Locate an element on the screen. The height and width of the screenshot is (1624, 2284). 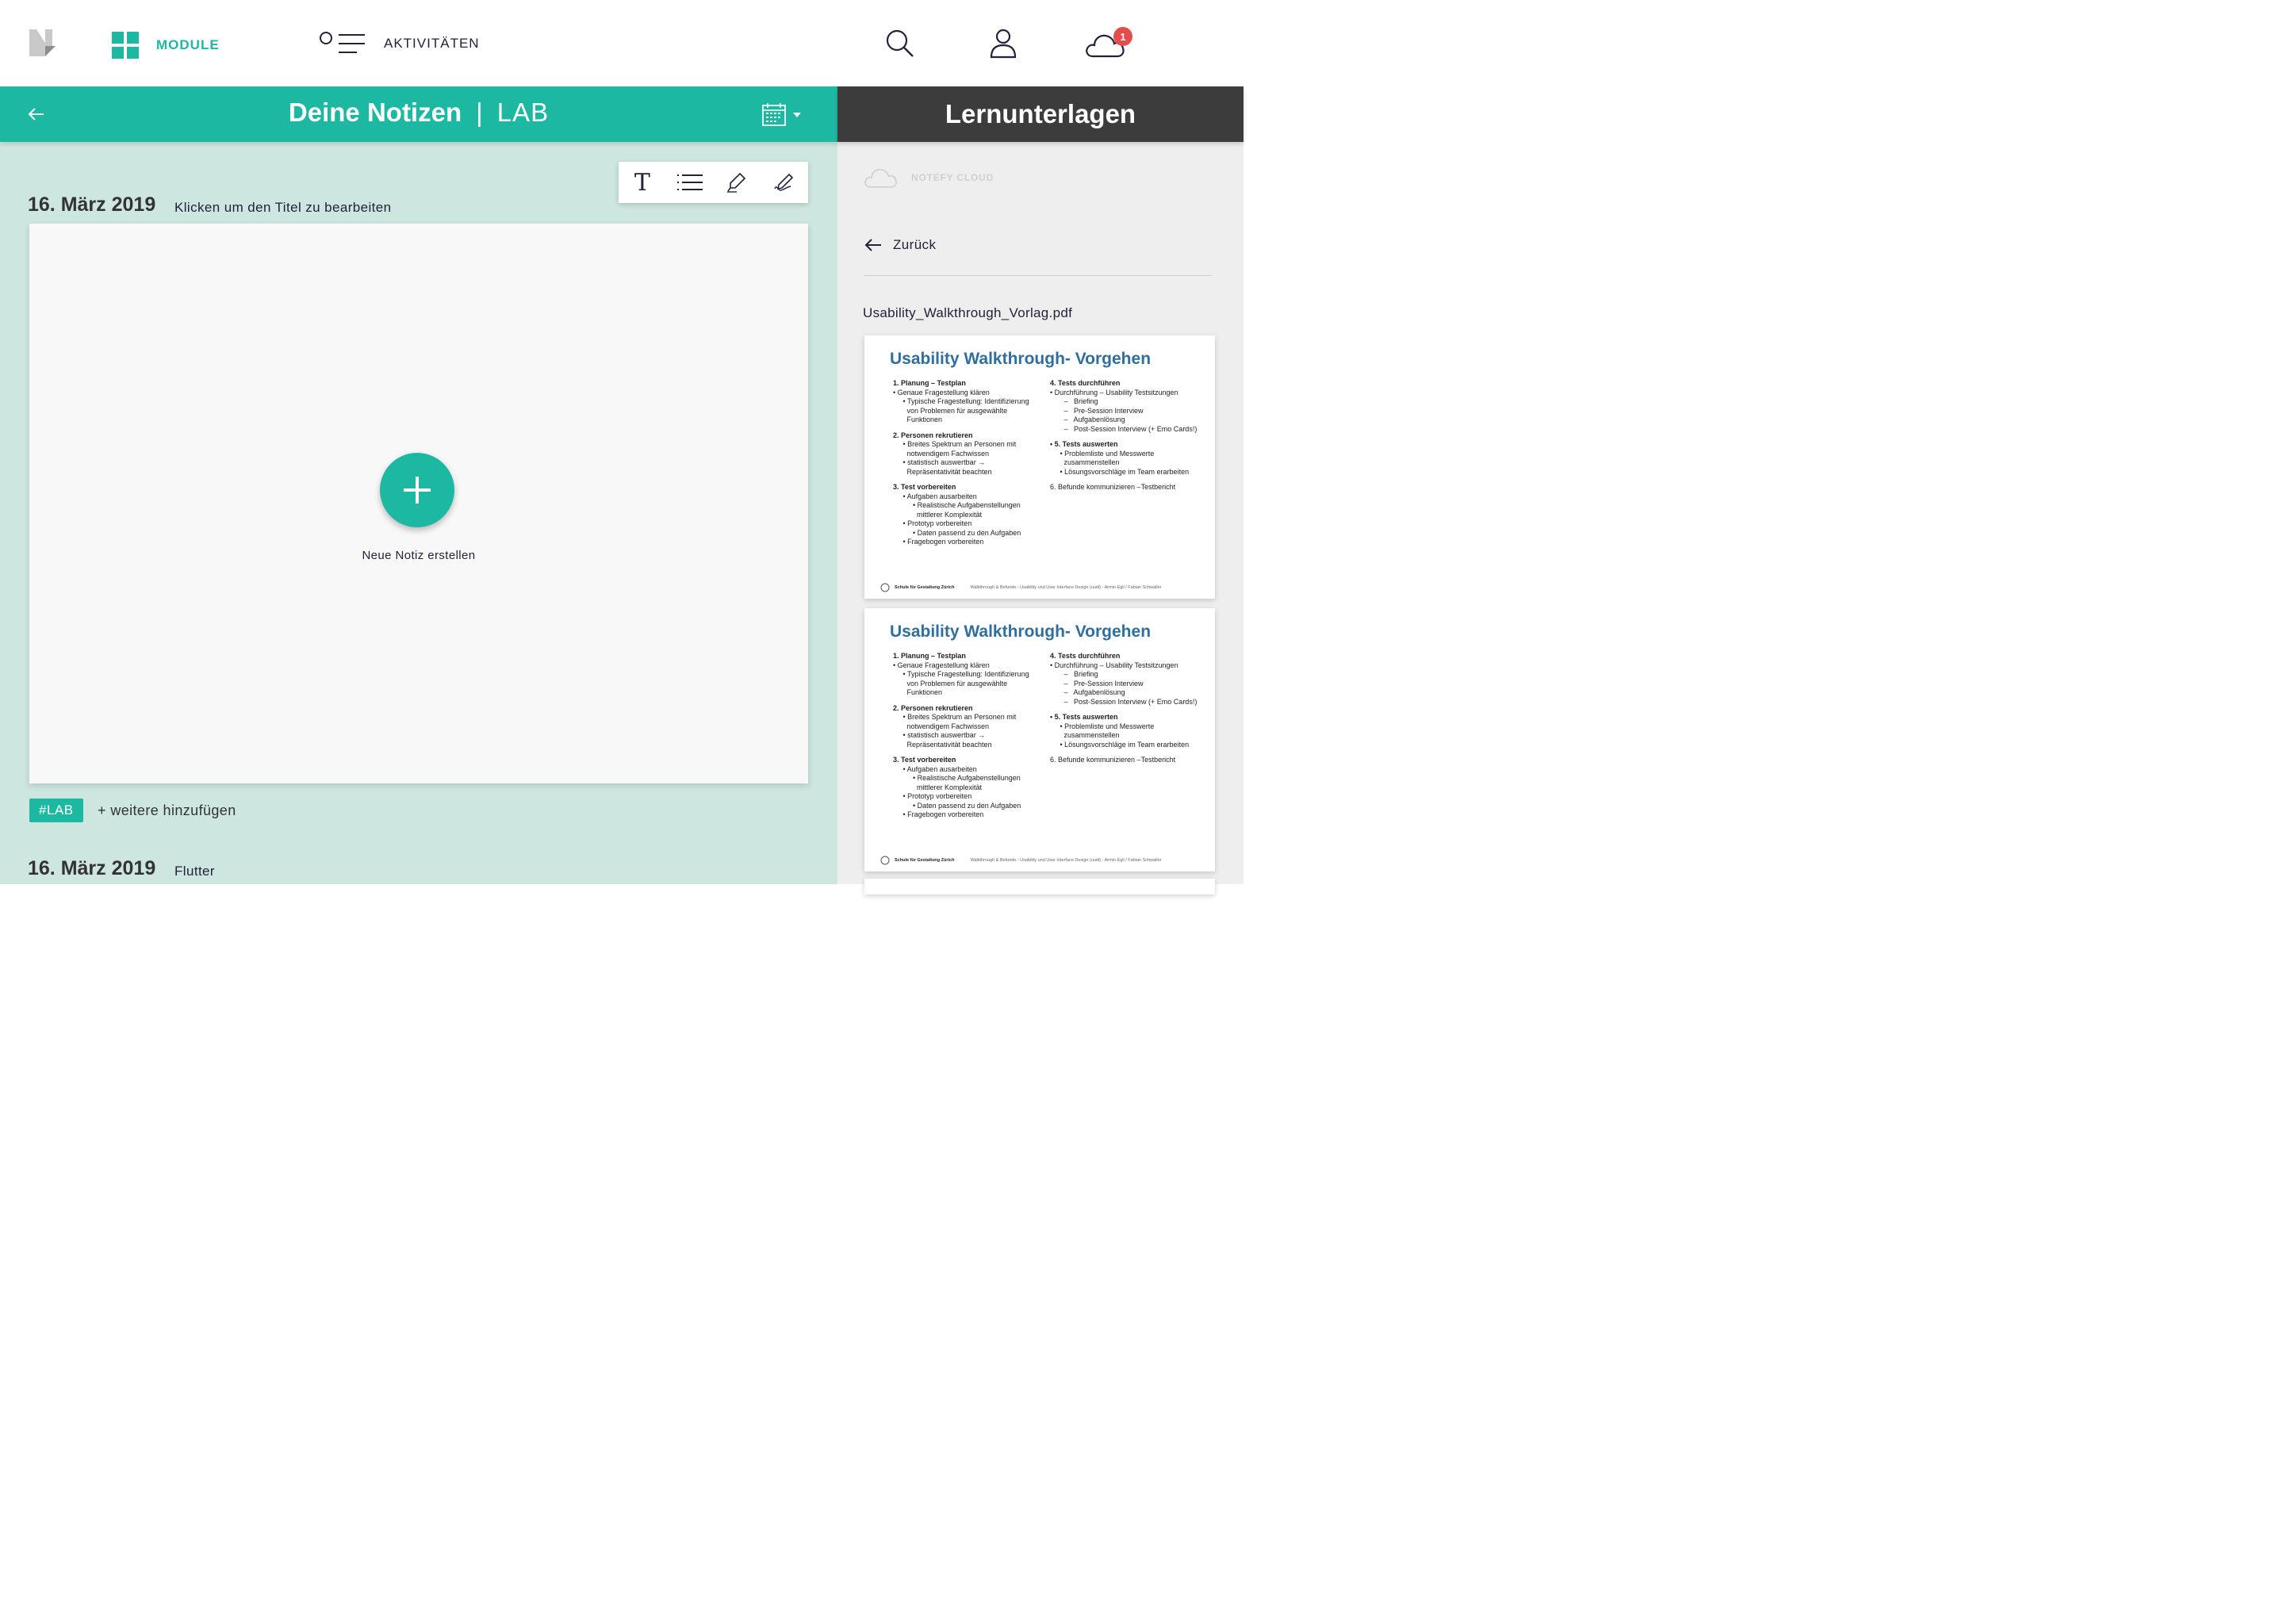
note-title: Klicken um den Titel zu bearbeiten is located at coordinates (282, 208).